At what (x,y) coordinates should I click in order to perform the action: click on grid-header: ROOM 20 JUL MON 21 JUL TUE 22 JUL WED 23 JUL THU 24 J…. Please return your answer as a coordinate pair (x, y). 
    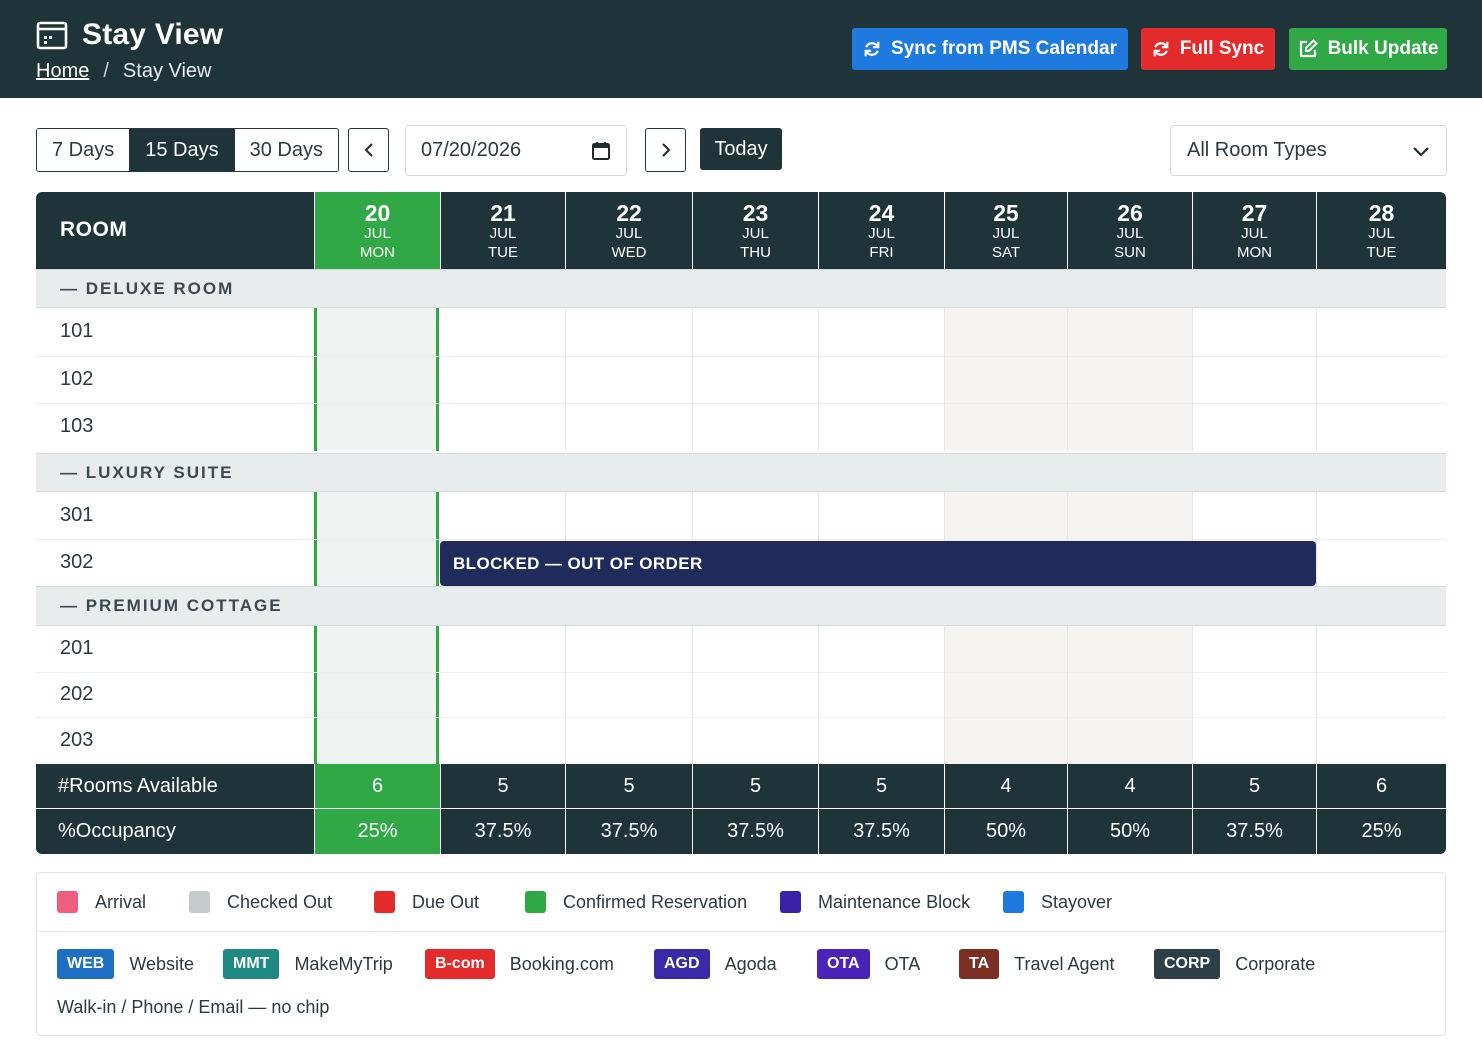
    Looking at the image, I should click on (741, 230).